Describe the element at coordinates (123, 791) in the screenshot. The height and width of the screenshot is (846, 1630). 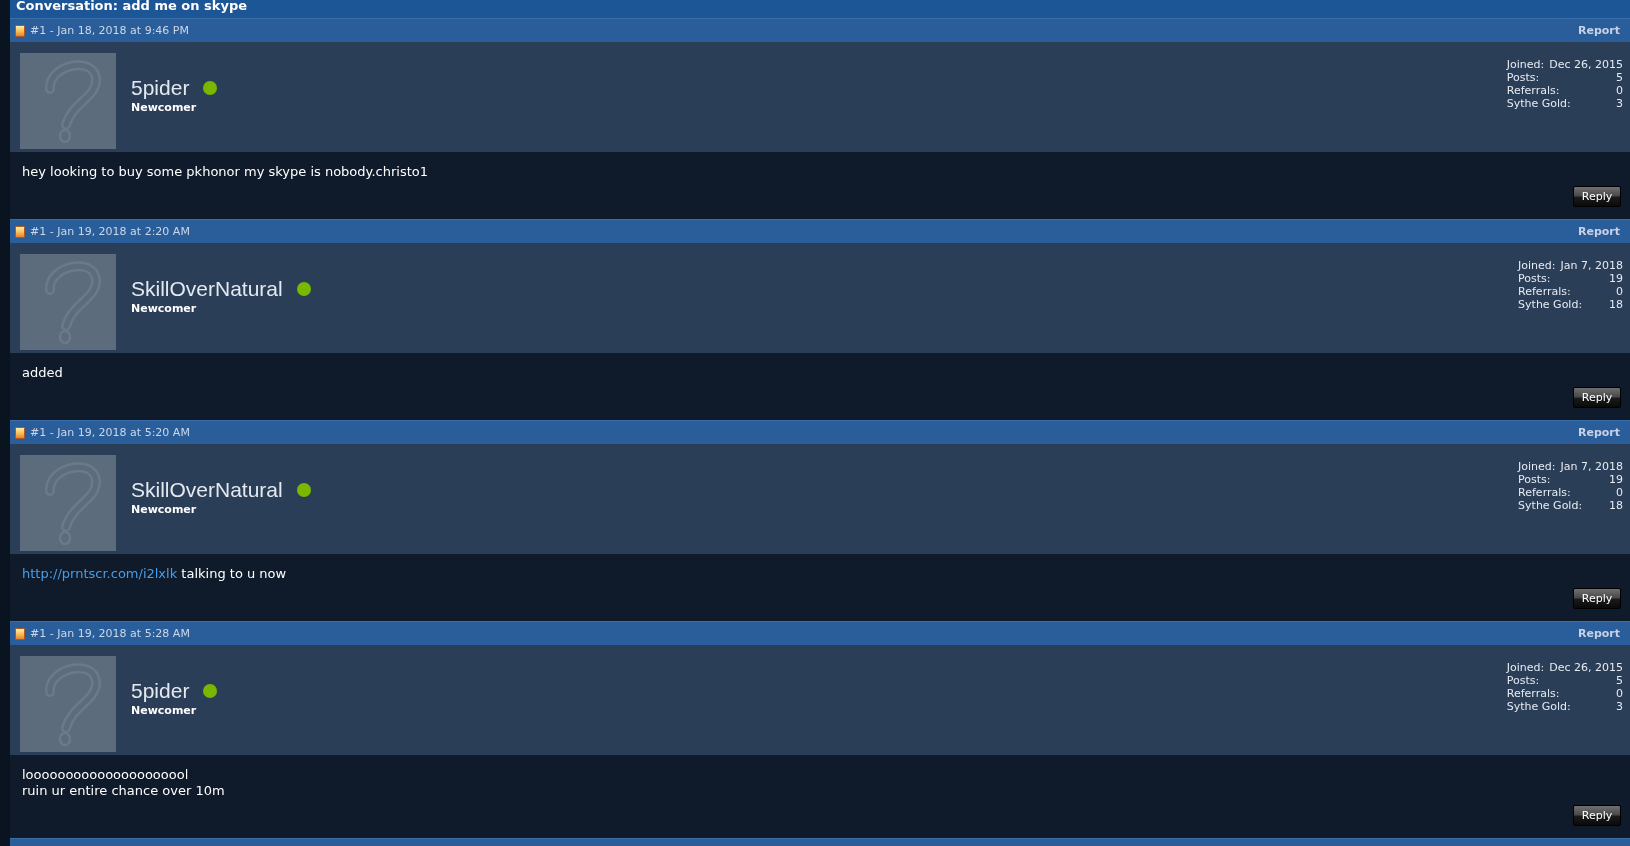
I see `message-text: ruin ur entire chance over 10m` at that location.